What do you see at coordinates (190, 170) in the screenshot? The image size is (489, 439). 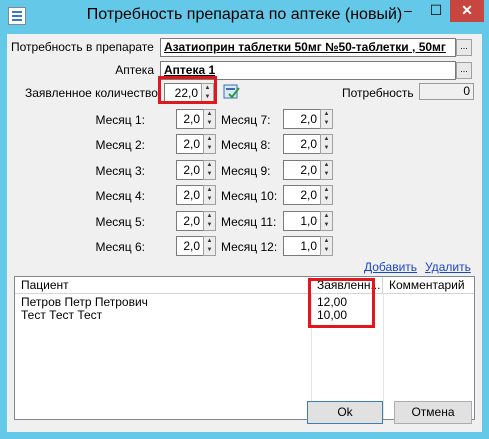 I see `month-3-input: 2,0` at bounding box center [190, 170].